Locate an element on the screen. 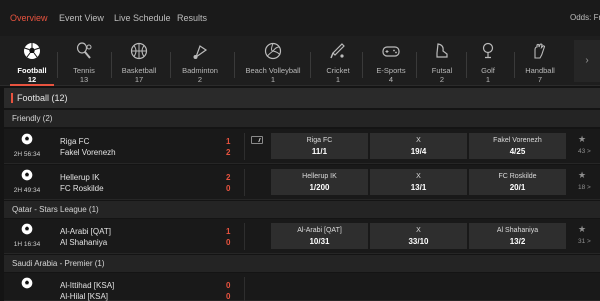 Image resolution: width=600 pixels, height=301 pixels. sport-name: Golf is located at coordinates (488, 70).